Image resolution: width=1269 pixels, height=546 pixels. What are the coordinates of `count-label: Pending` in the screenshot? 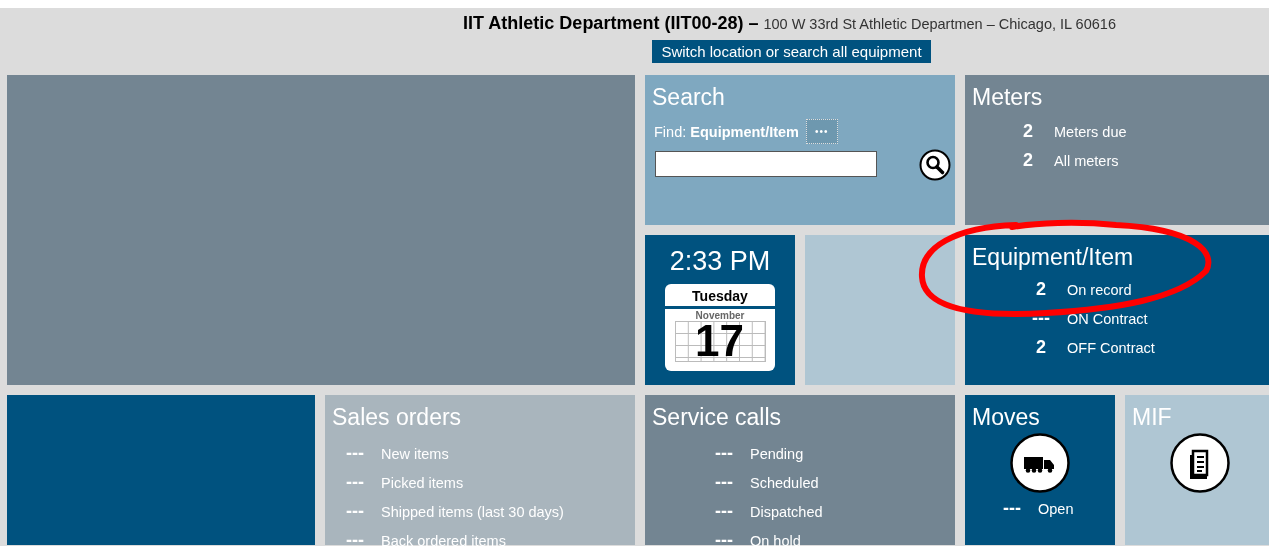 It's located at (777, 453).